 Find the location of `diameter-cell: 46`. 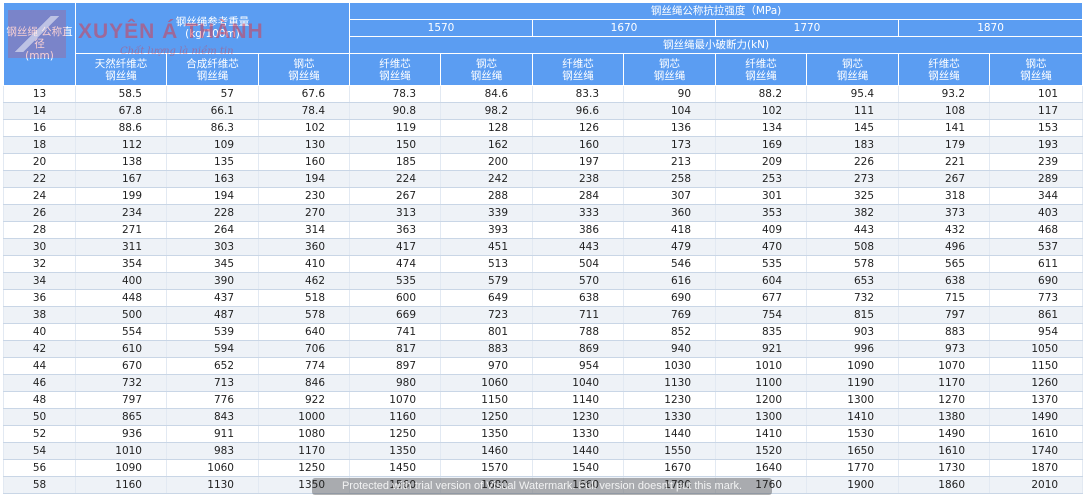

diameter-cell: 46 is located at coordinates (39, 383).